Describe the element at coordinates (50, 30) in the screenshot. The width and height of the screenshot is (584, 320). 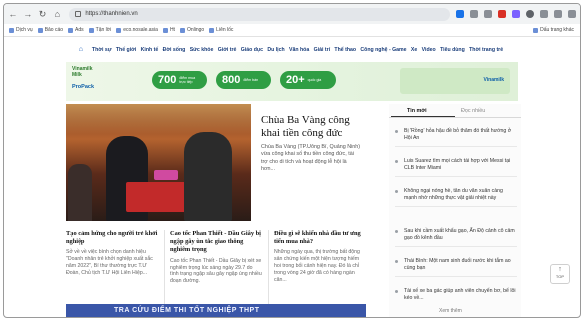
I see `bookmark-item: Bảo cáo` at that location.